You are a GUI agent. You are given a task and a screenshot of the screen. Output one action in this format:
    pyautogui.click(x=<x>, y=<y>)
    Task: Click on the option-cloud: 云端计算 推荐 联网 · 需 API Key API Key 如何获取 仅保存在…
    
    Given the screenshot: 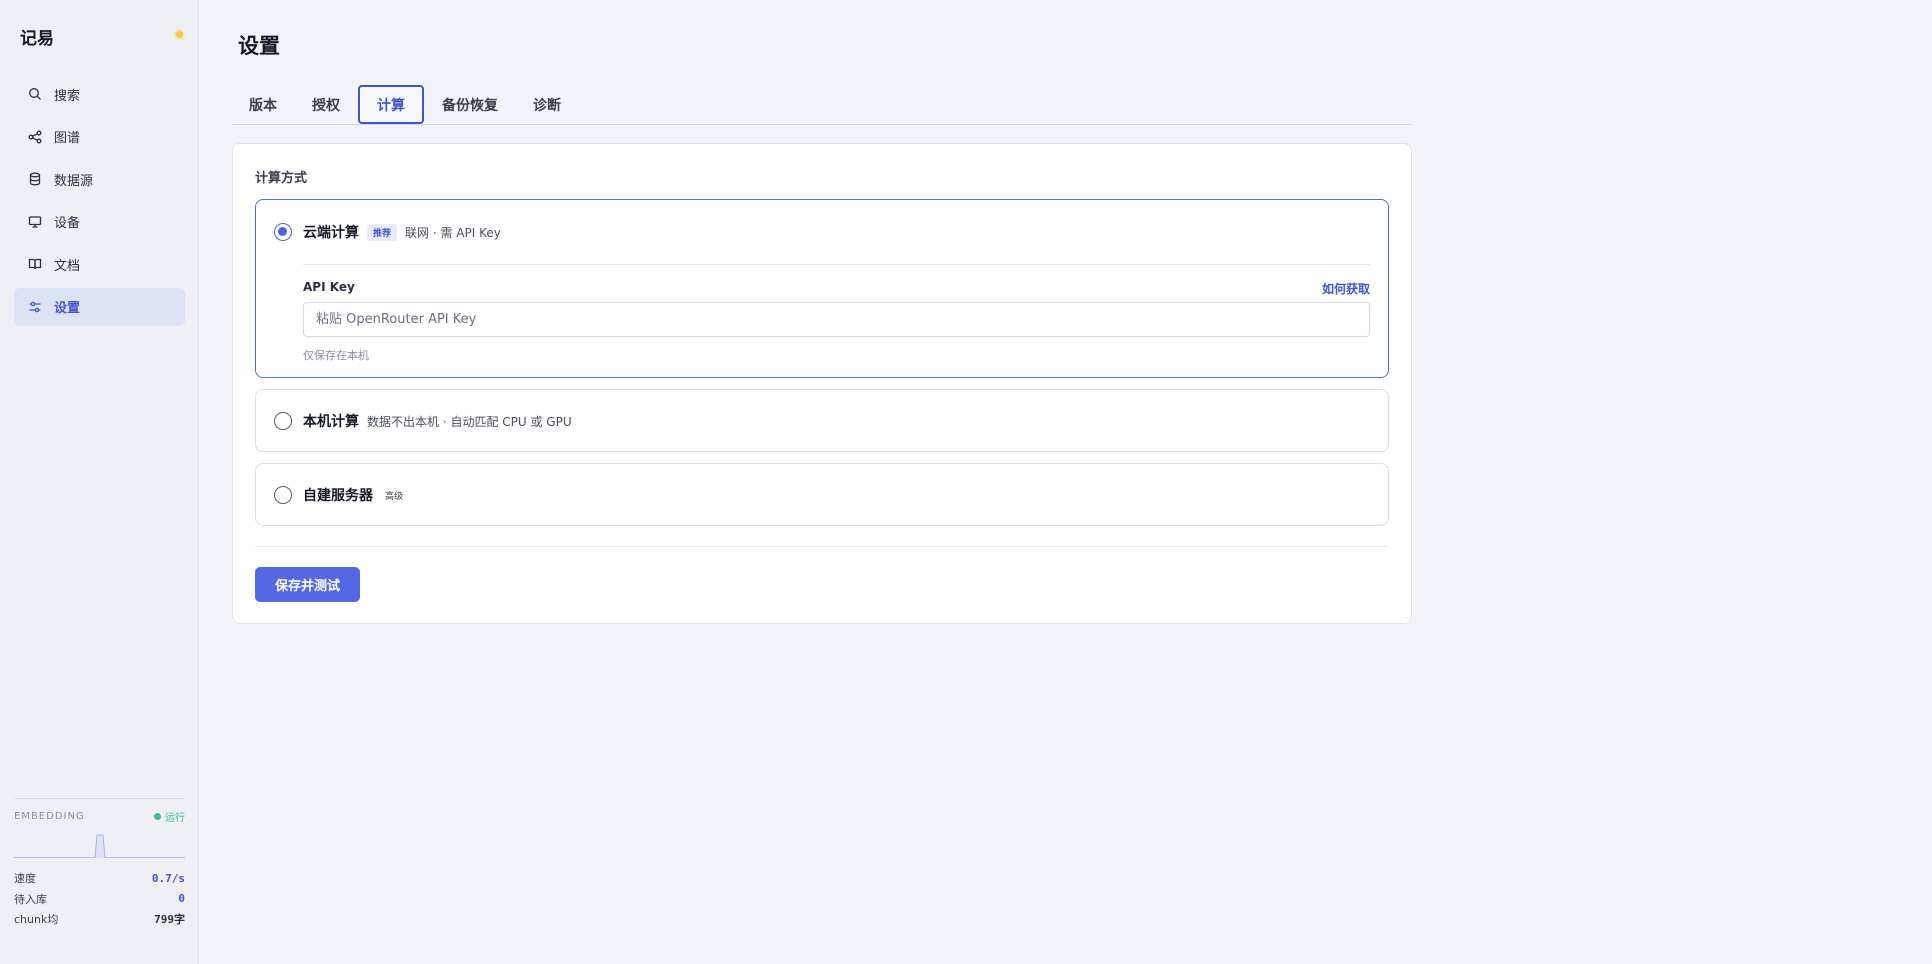 What is the action you would take?
    pyautogui.click(x=822, y=288)
    